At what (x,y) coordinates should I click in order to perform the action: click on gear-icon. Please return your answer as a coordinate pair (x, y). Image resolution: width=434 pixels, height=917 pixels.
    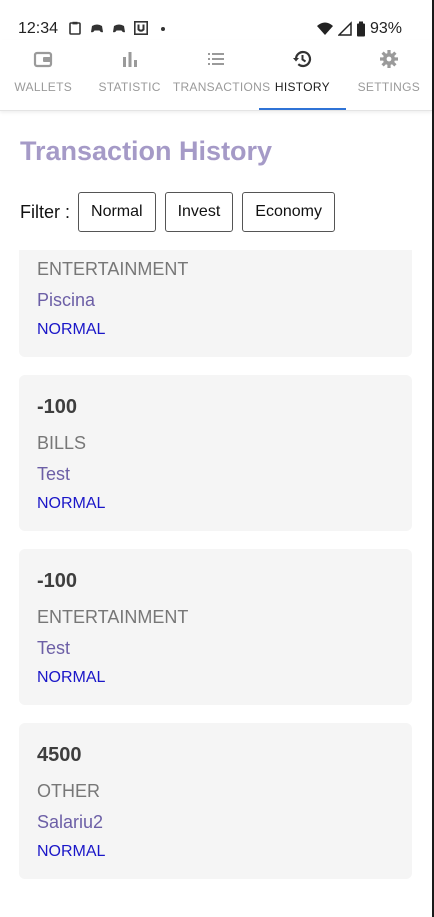
    Looking at the image, I should click on (388, 59).